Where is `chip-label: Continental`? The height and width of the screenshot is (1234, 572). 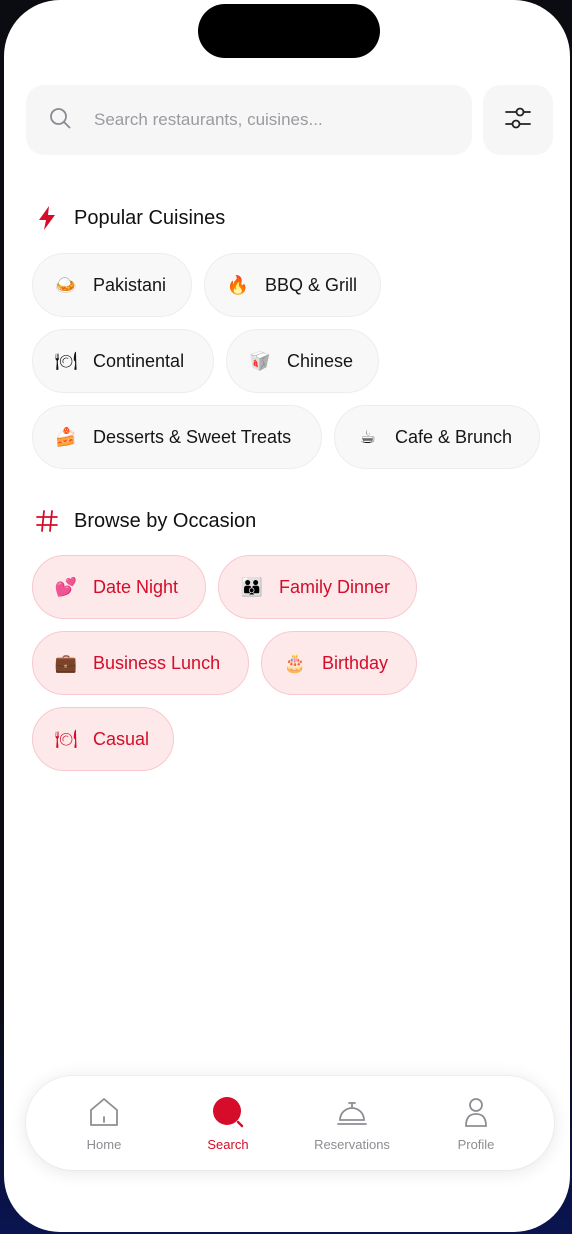
chip-label: Continental is located at coordinates (139, 360).